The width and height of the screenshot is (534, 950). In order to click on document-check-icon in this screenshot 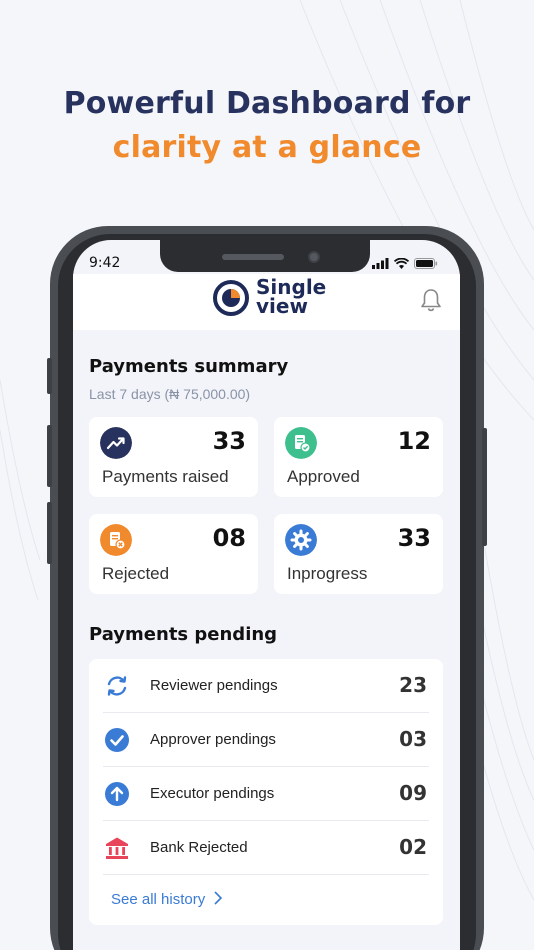, I will do `click(301, 443)`.